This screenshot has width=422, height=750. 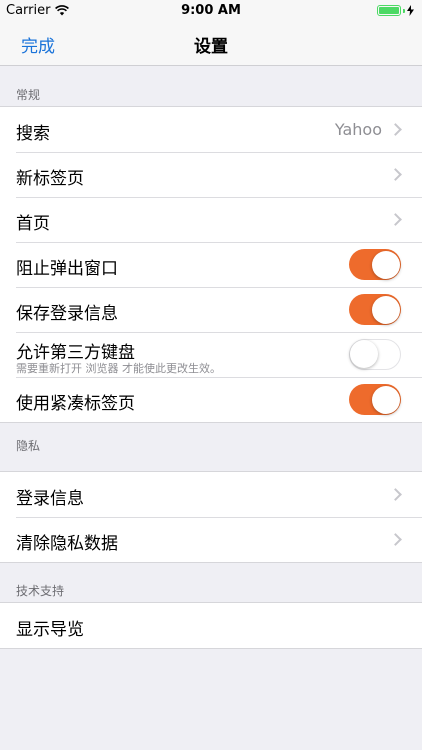 I want to click on search-value: Yahoo, so click(x=358, y=129).